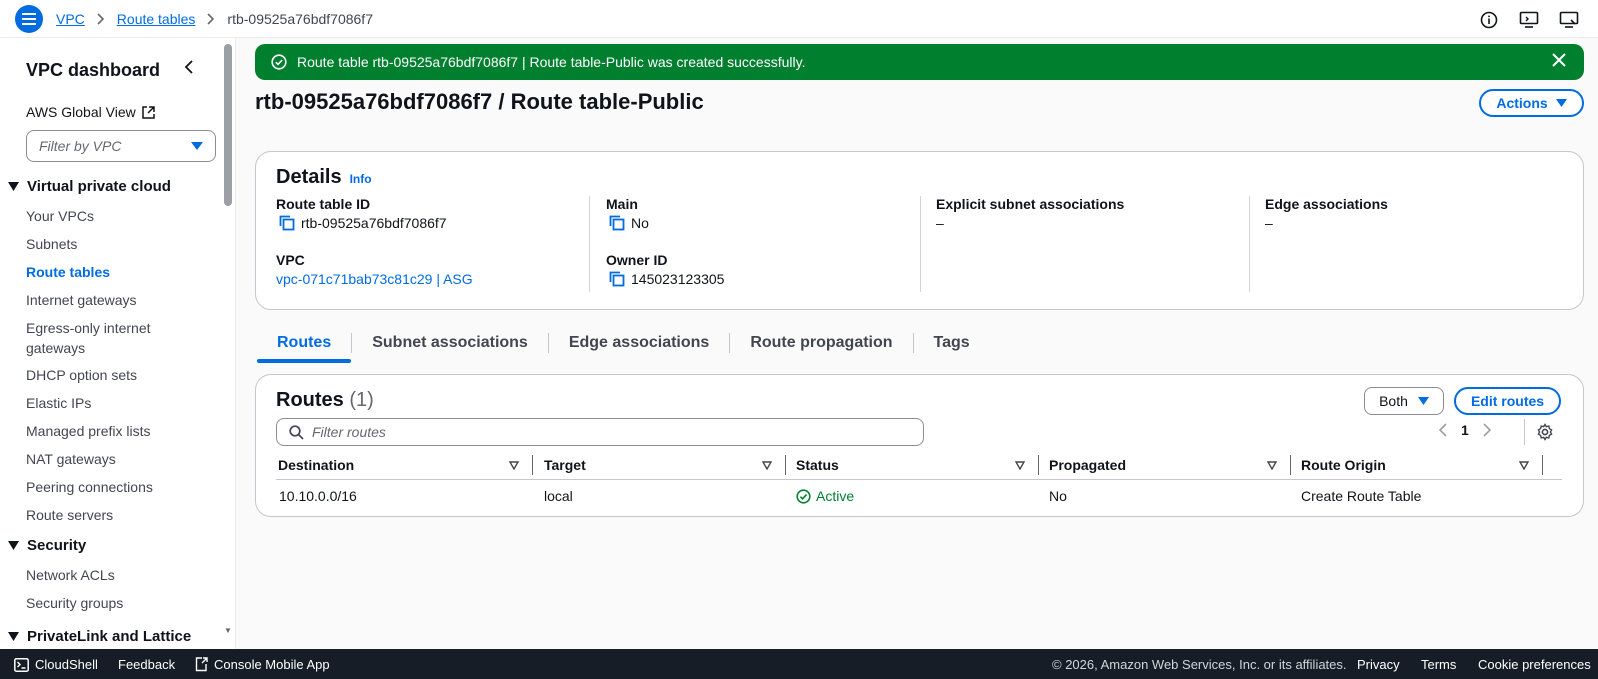  What do you see at coordinates (374, 223) in the screenshot?
I see `route-table-id-text: rtb-09525a76bdf7086f7` at bounding box center [374, 223].